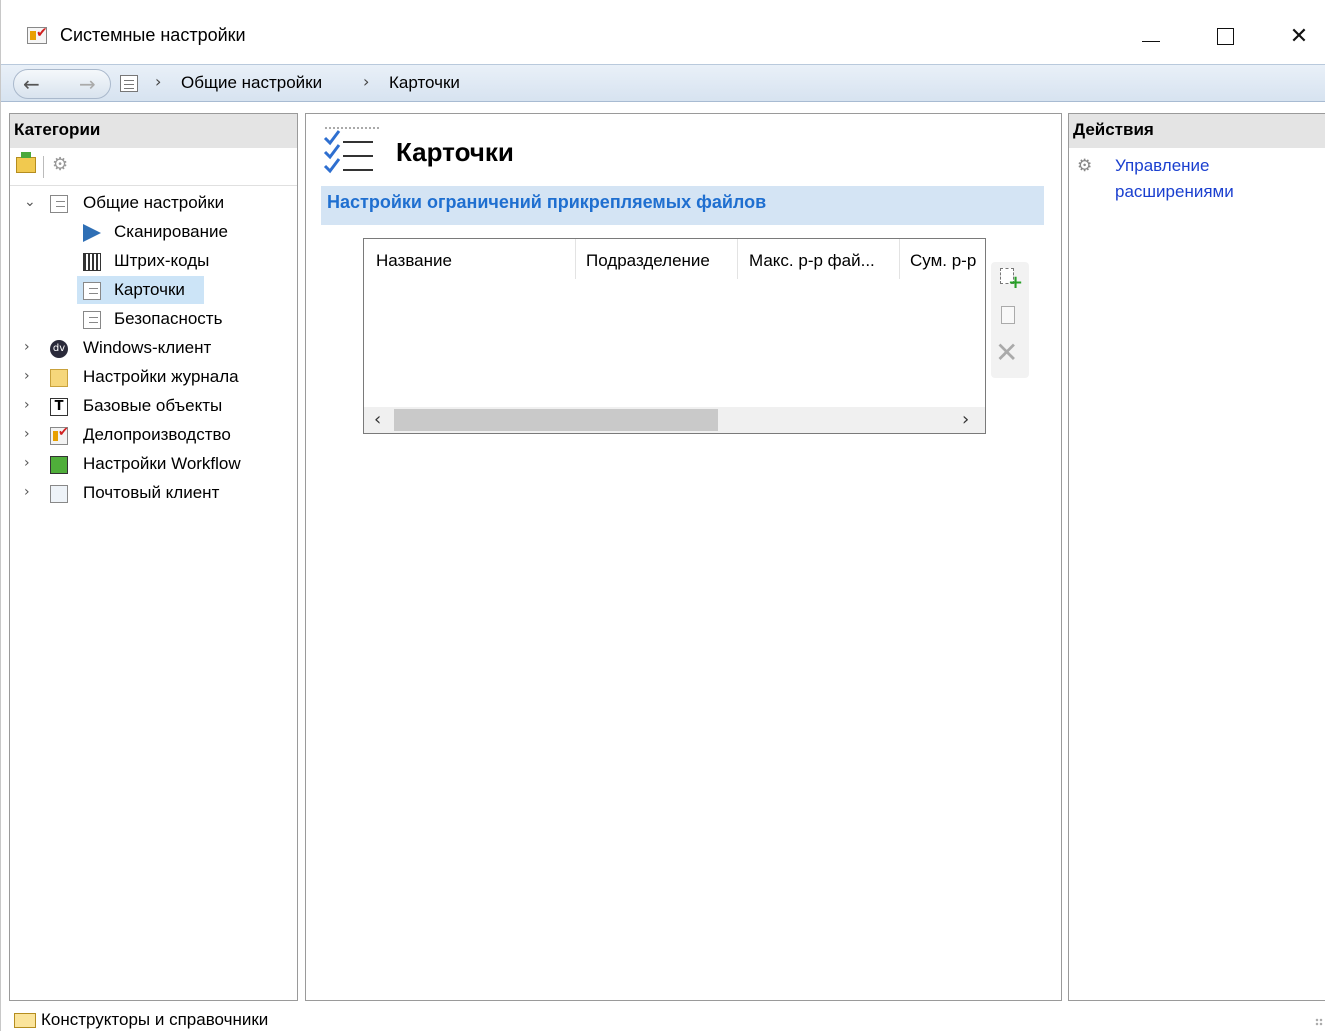  I want to click on mail-icon, so click(59, 494).